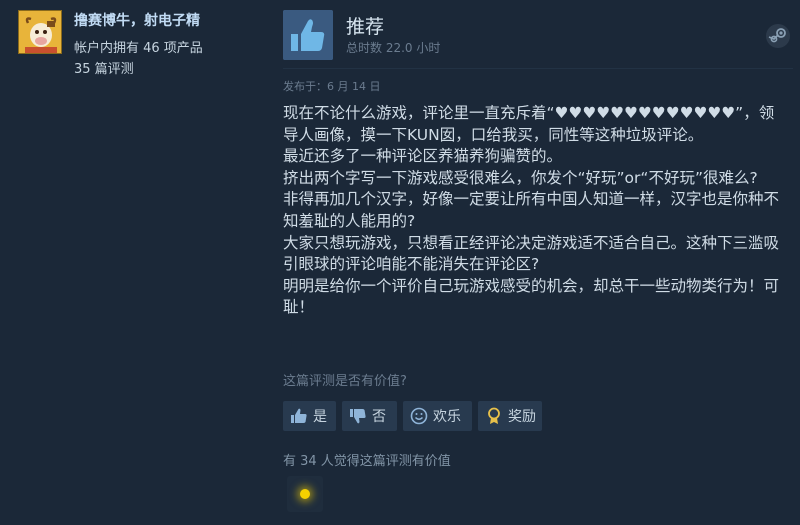 The width and height of the screenshot is (800, 525). I want to click on author-avatar, so click(40, 32).